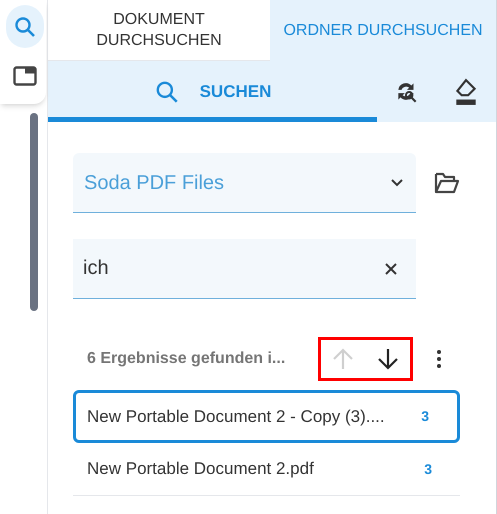  Describe the element at coordinates (154, 183) in the screenshot. I see `dropdown-value: Soda PDF Files` at that location.